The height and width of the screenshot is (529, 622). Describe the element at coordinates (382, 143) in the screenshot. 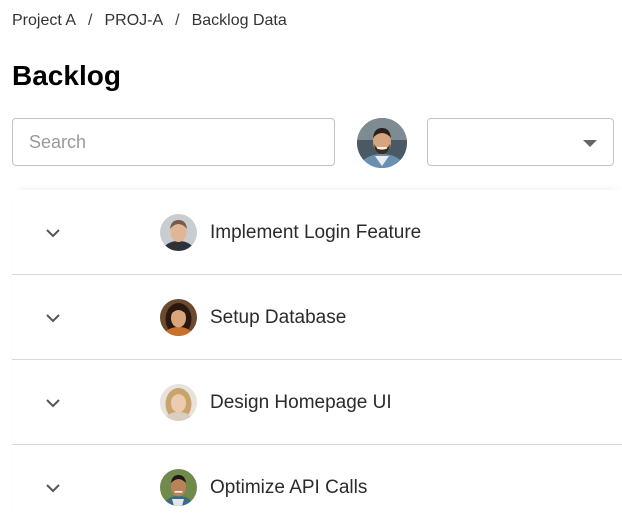

I see `user-avatar` at that location.